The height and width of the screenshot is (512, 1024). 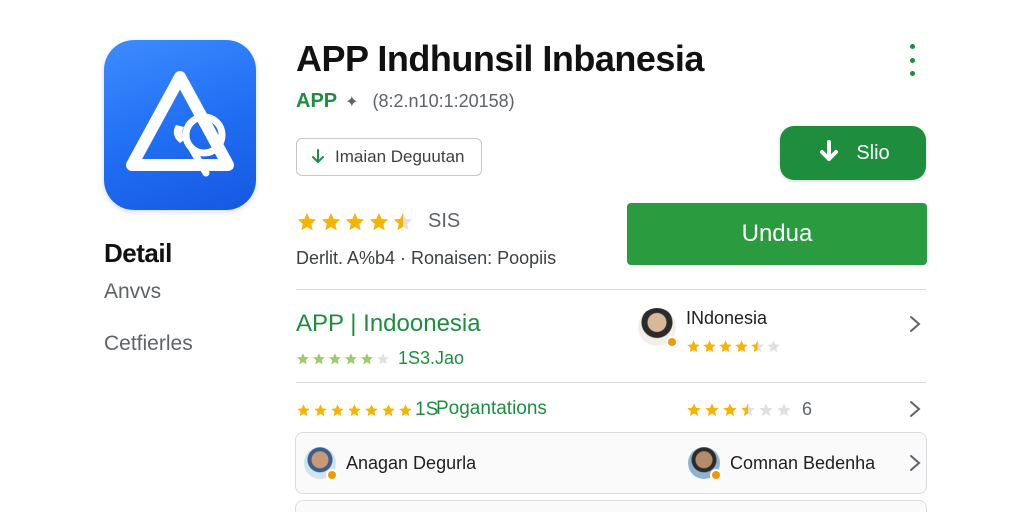 I want to click on app-title: APP Indhunsil Inbanesia, so click(x=500, y=58).